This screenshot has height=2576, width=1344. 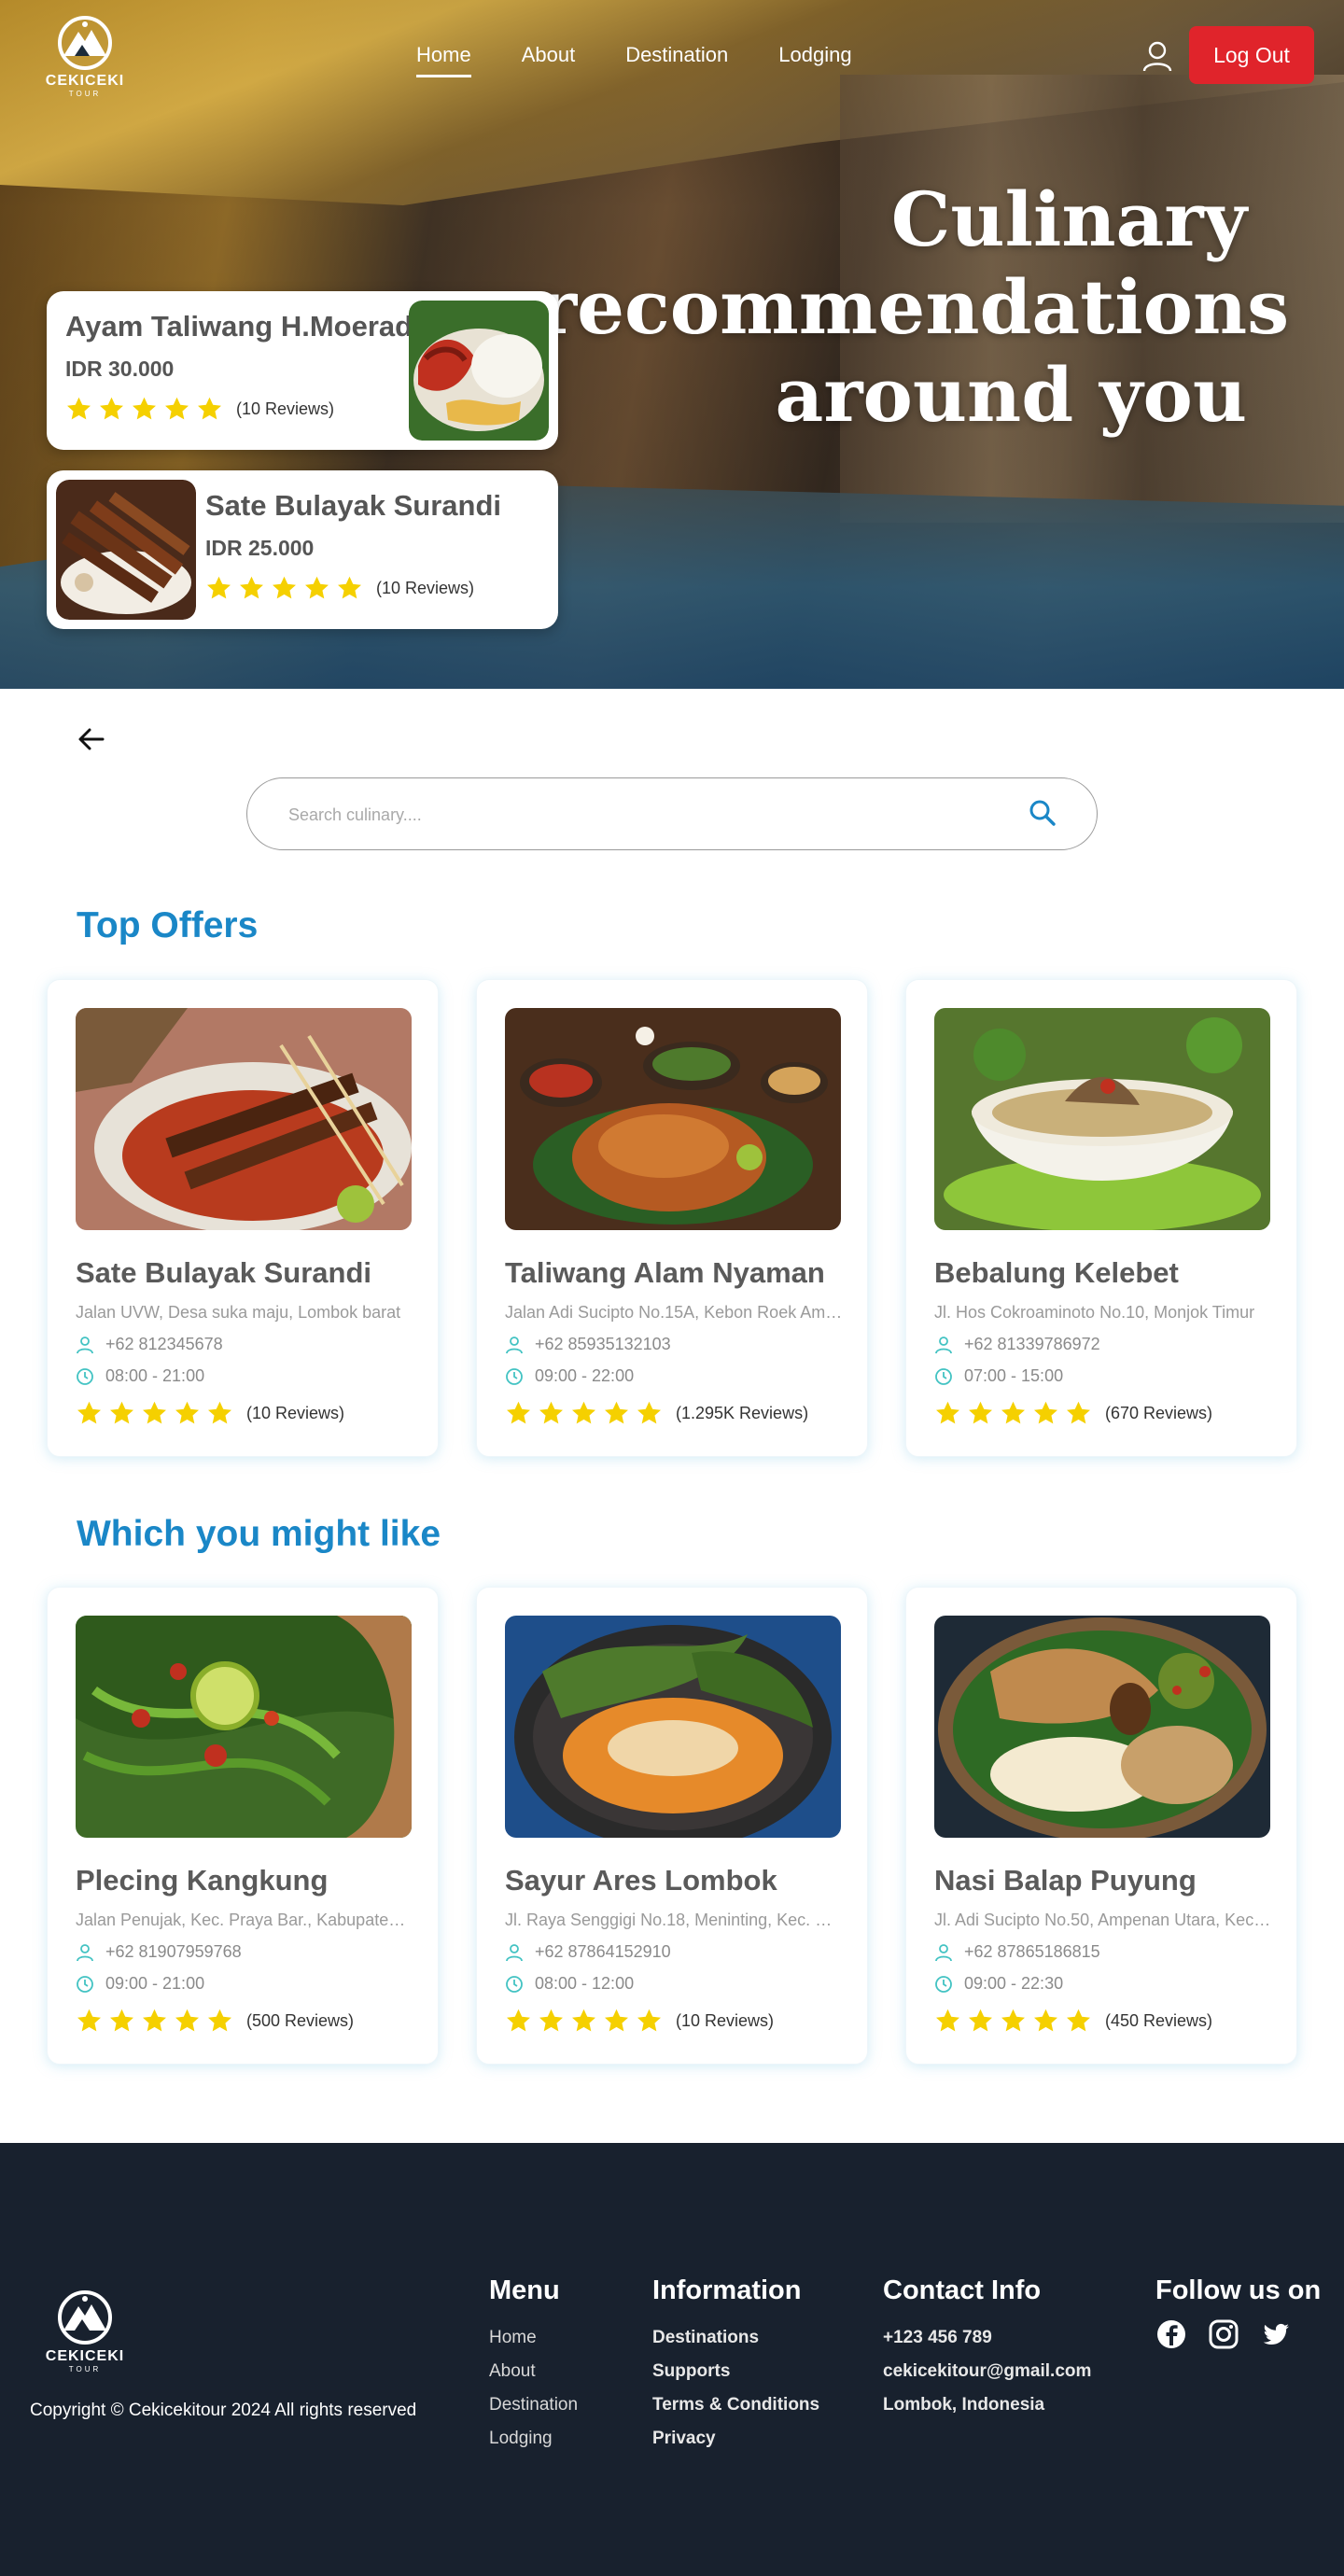 What do you see at coordinates (1011, 395) in the screenshot?
I see `hero-title-line-3: around you` at bounding box center [1011, 395].